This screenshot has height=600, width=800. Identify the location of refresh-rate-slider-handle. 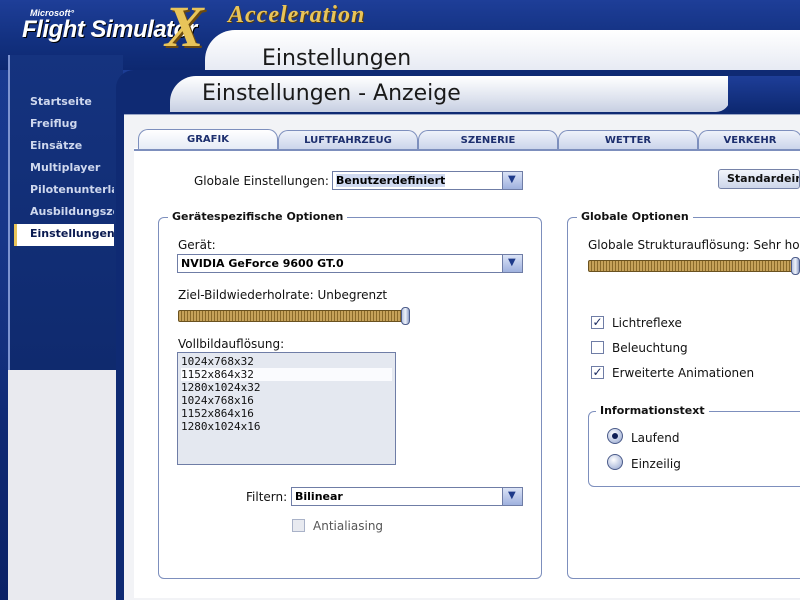
(405, 316).